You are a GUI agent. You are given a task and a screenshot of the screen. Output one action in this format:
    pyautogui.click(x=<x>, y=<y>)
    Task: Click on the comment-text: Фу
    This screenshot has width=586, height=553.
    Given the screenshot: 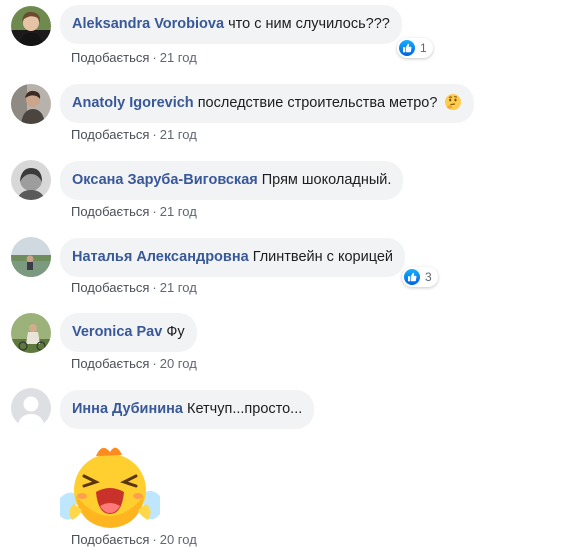 What is the action you would take?
    pyautogui.click(x=175, y=332)
    